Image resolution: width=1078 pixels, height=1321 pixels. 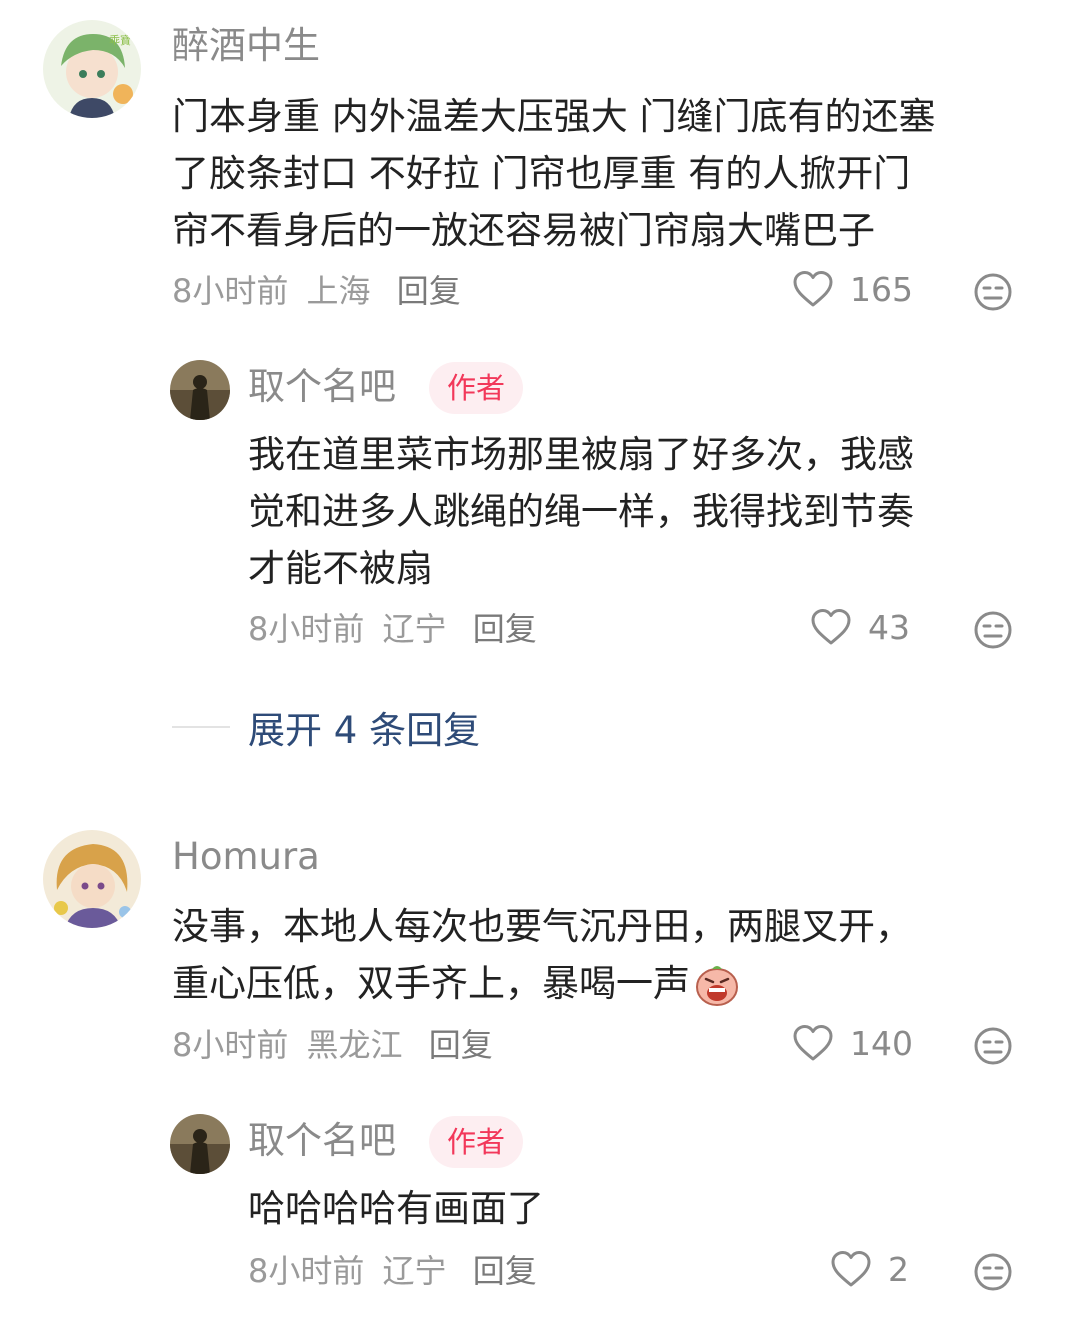 I want to click on comment-username: Homura, so click(x=246, y=856).